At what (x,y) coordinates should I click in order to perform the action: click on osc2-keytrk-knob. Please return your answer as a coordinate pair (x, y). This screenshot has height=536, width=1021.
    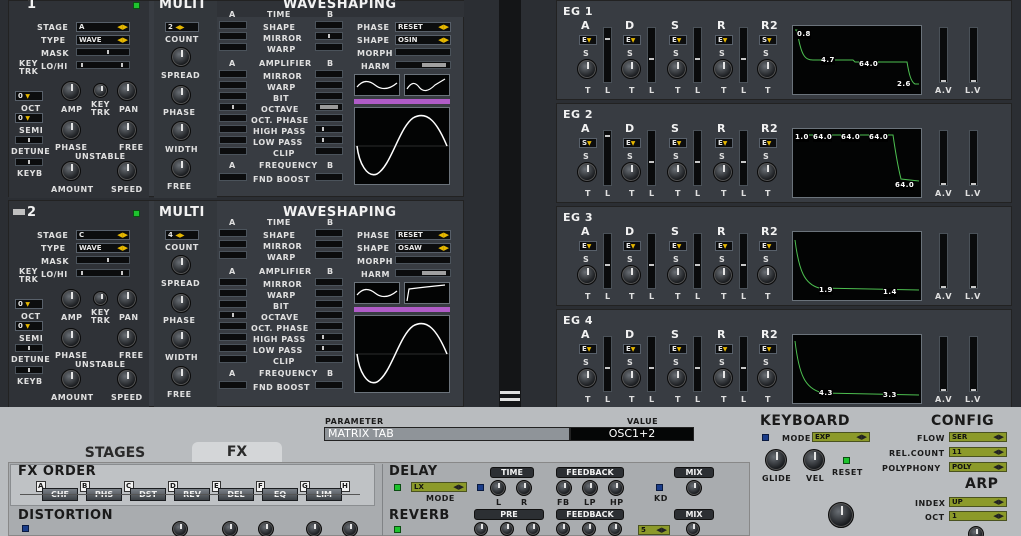
    Looking at the image, I should click on (100, 298).